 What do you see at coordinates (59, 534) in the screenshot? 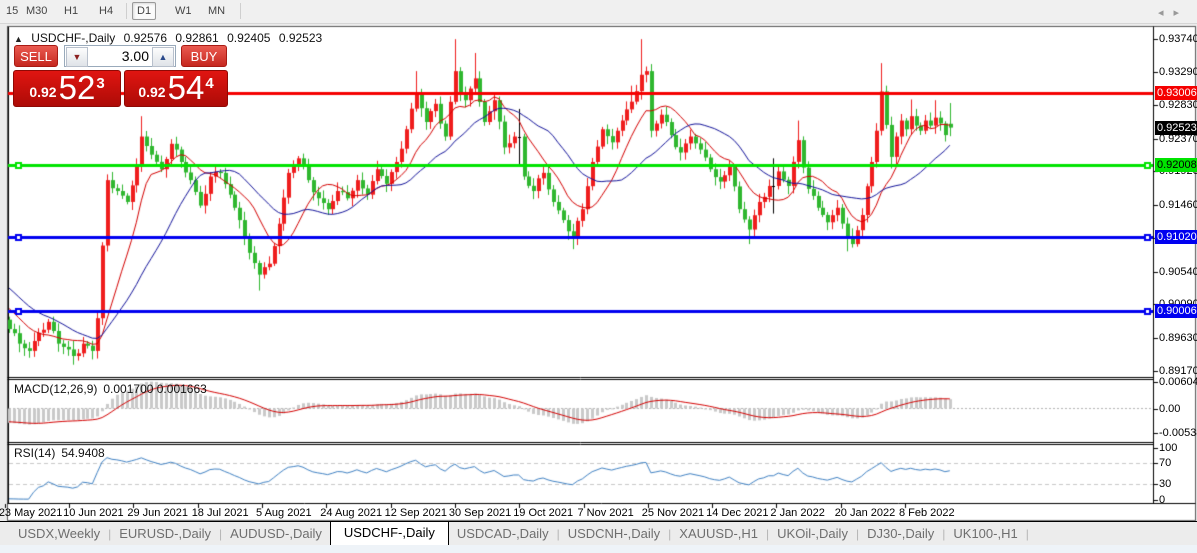
I see `chart-tab-usdx: USDX,Weekly` at bounding box center [59, 534].